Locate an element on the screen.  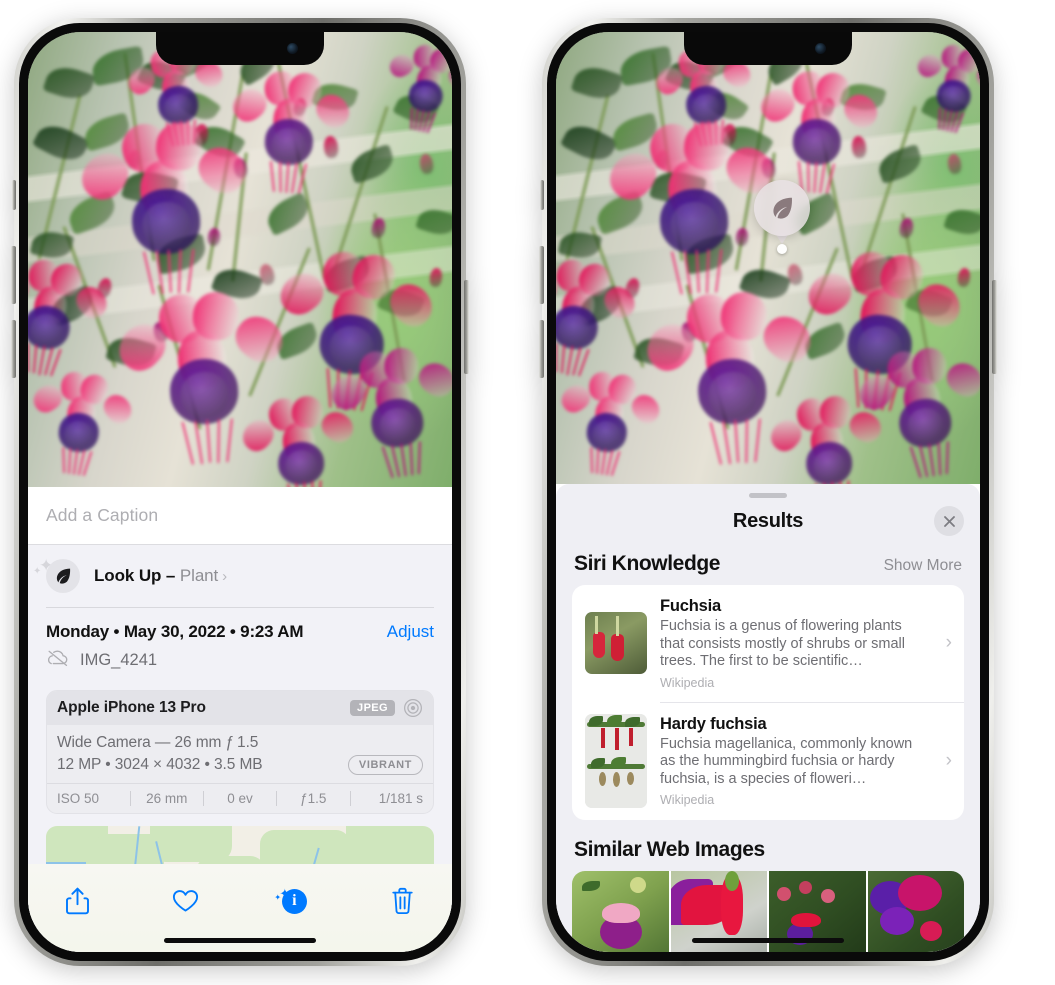
similar-web-images-header: Similar Web Images is located at coordinates (768, 841).